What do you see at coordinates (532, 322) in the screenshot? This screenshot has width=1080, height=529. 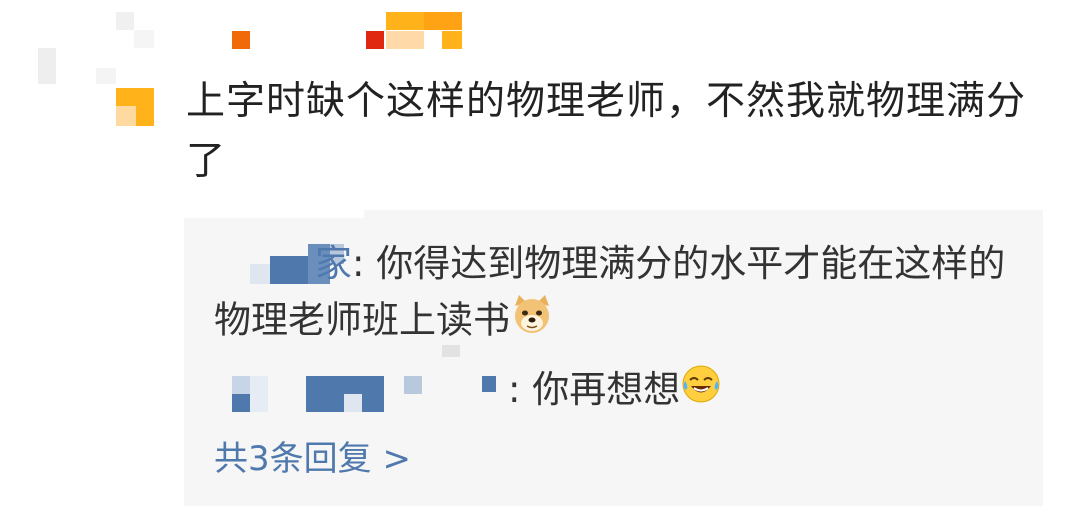 I see `doge-icon` at bounding box center [532, 322].